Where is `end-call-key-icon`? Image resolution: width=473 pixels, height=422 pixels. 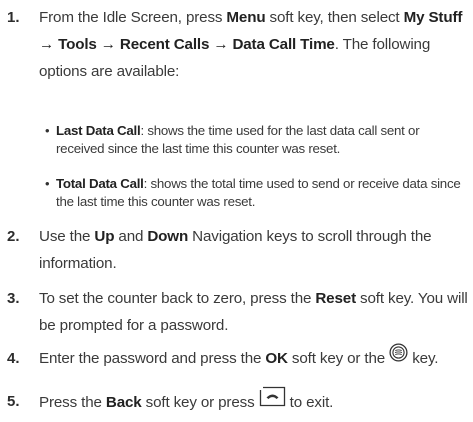
end-call-key-icon is located at coordinates (272, 401).